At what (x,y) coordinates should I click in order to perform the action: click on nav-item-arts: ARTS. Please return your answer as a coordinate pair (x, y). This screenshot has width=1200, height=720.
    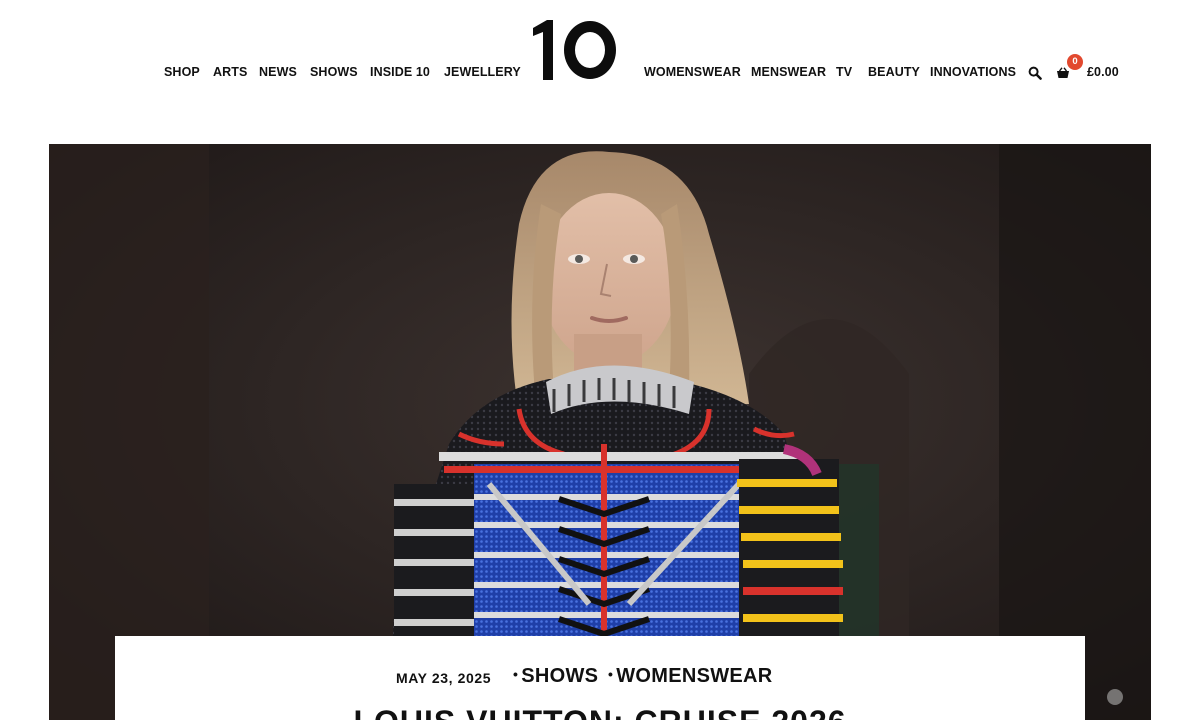
    Looking at the image, I should click on (230, 72).